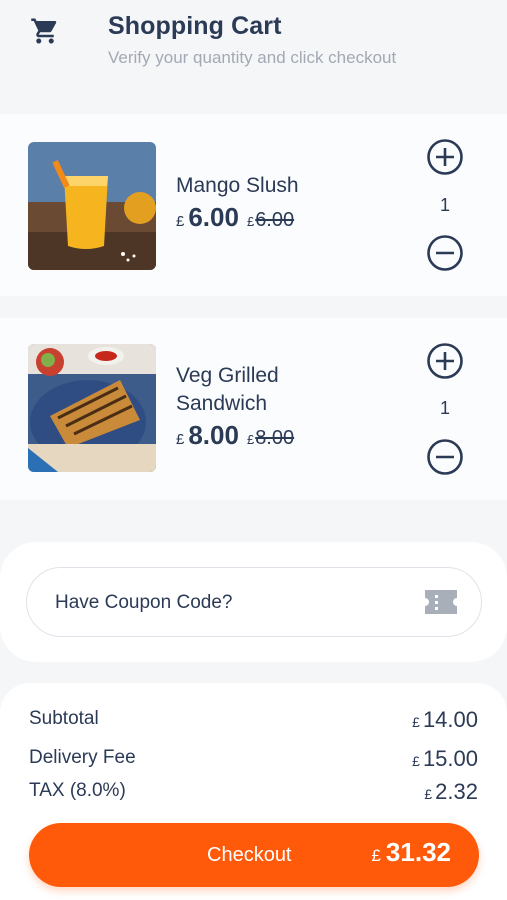  I want to click on current-price: 6.00, so click(213, 217).